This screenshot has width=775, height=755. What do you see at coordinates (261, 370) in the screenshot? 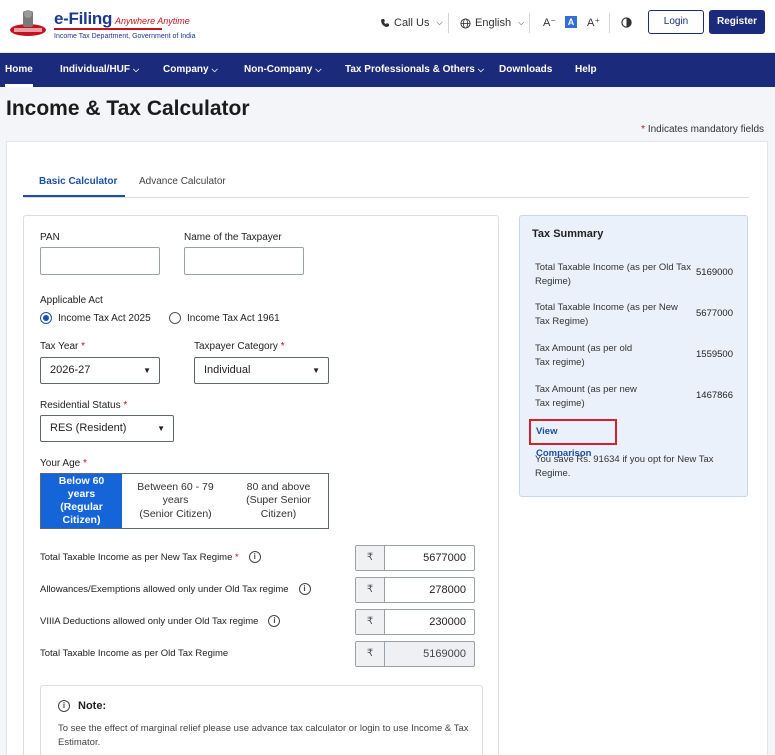
I see `taxpayer-category-select: Individual ▼` at bounding box center [261, 370].